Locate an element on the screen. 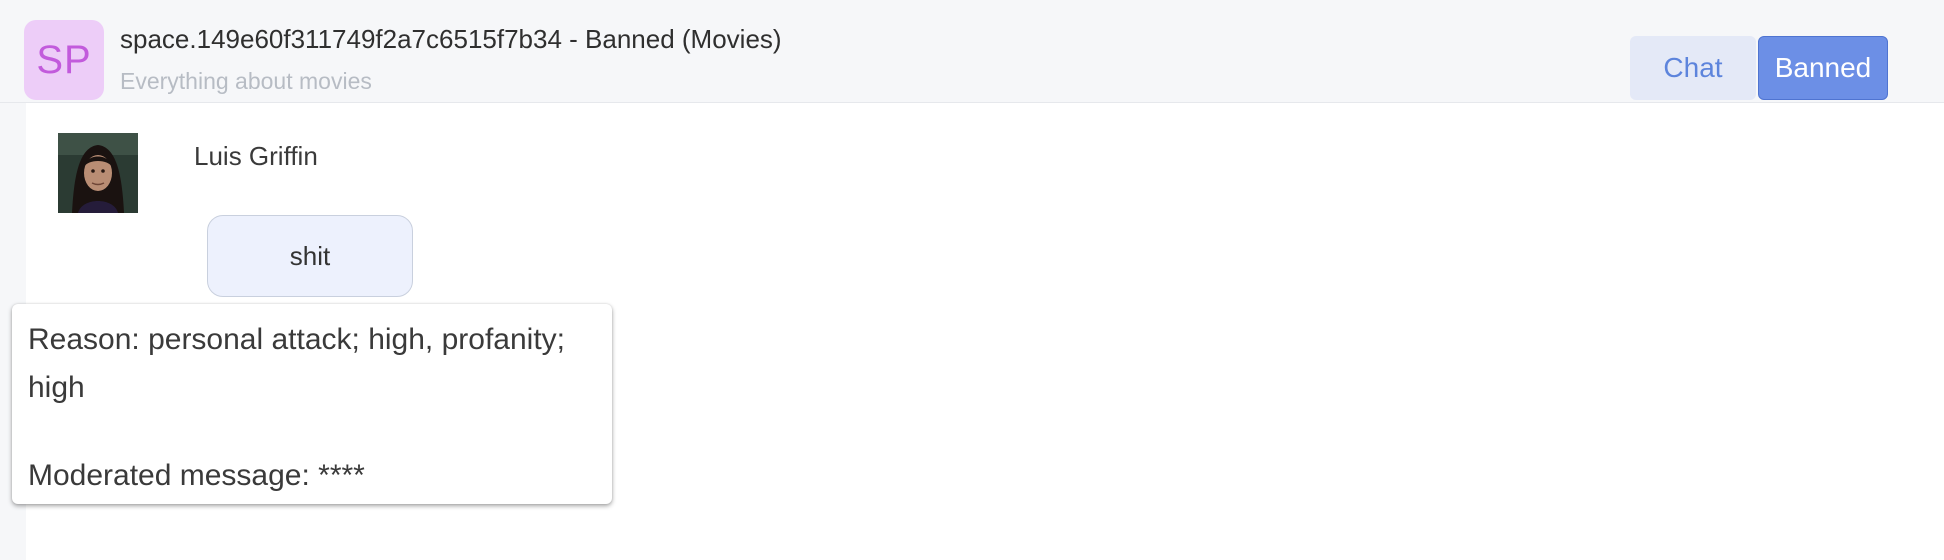  tab-banned: Banned is located at coordinates (1823, 68).